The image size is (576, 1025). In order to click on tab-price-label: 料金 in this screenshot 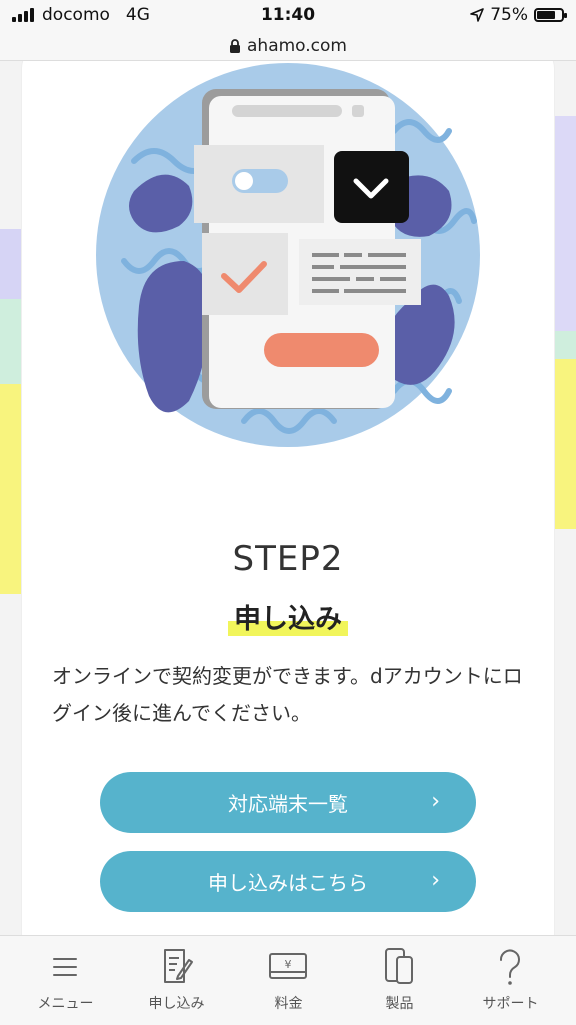, I will do `click(288, 1004)`.